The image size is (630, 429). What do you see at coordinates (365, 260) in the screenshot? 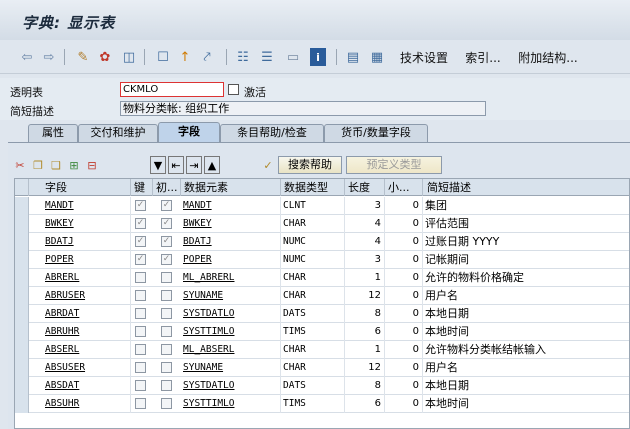
I see `length-cell: 3` at bounding box center [365, 260].